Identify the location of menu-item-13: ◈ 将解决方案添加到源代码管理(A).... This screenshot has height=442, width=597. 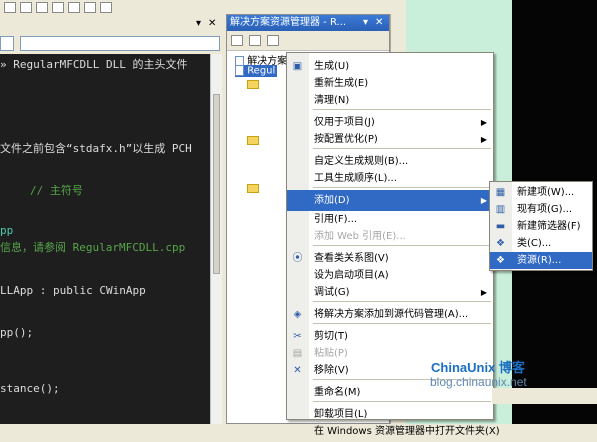
(390, 314).